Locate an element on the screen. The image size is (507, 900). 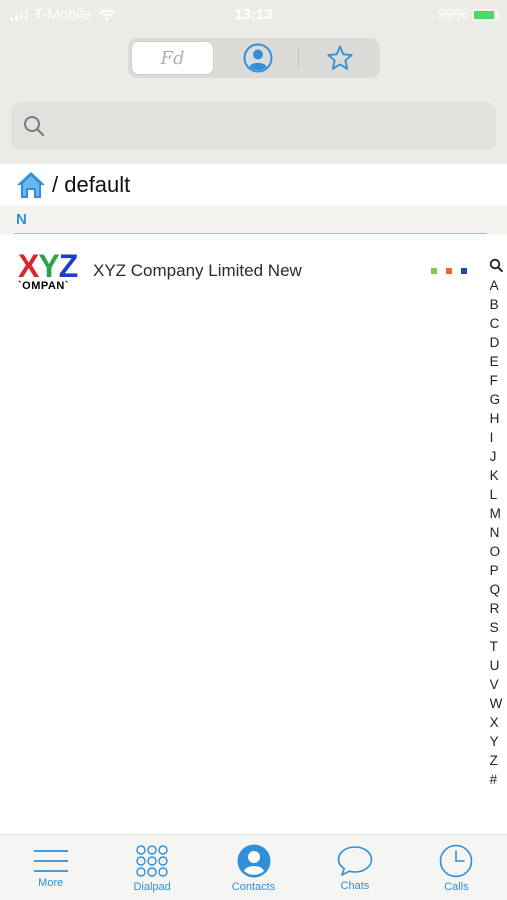
tab-contacts: Contacts is located at coordinates (253, 867).